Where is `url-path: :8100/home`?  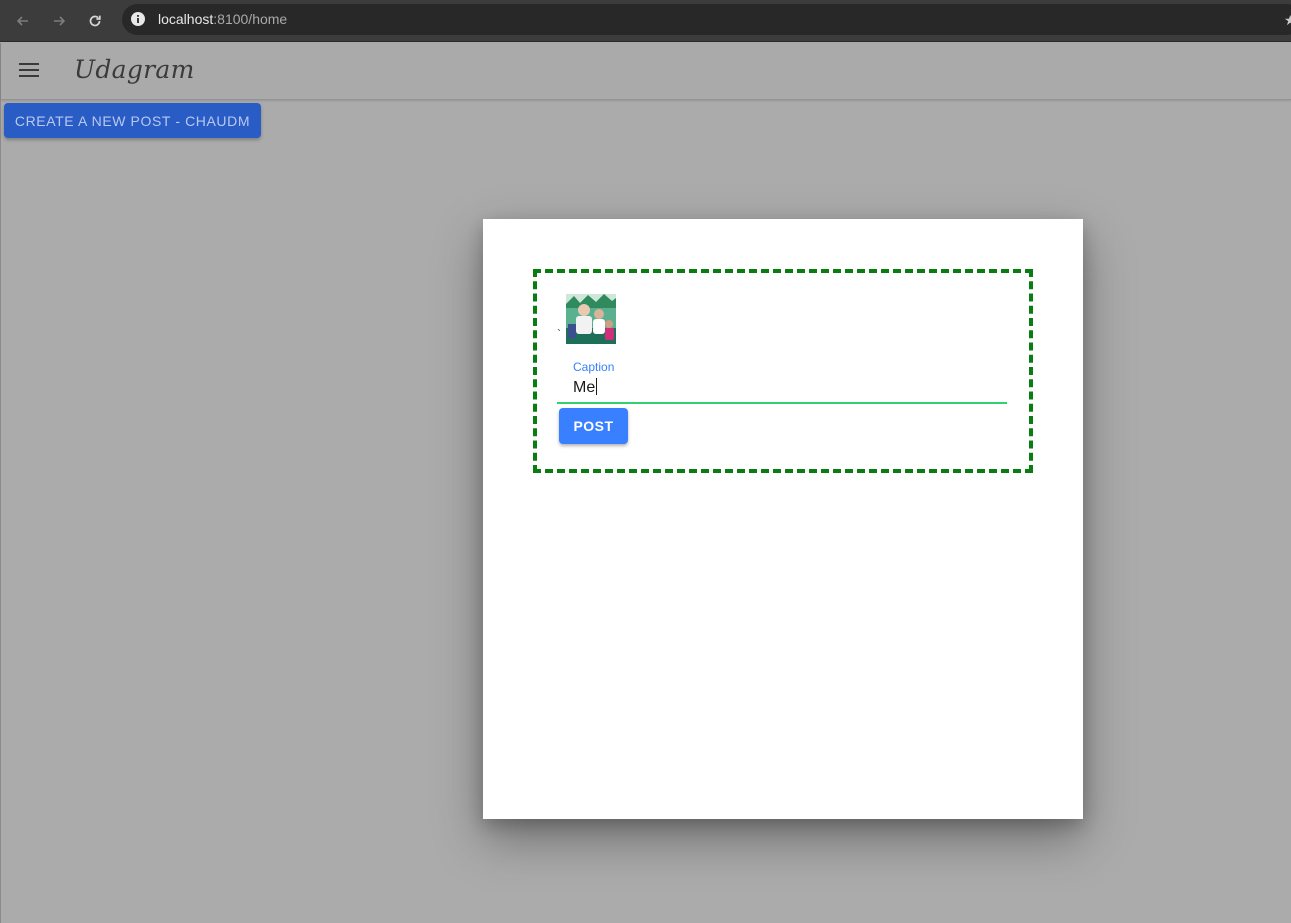 url-path: :8100/home is located at coordinates (250, 19).